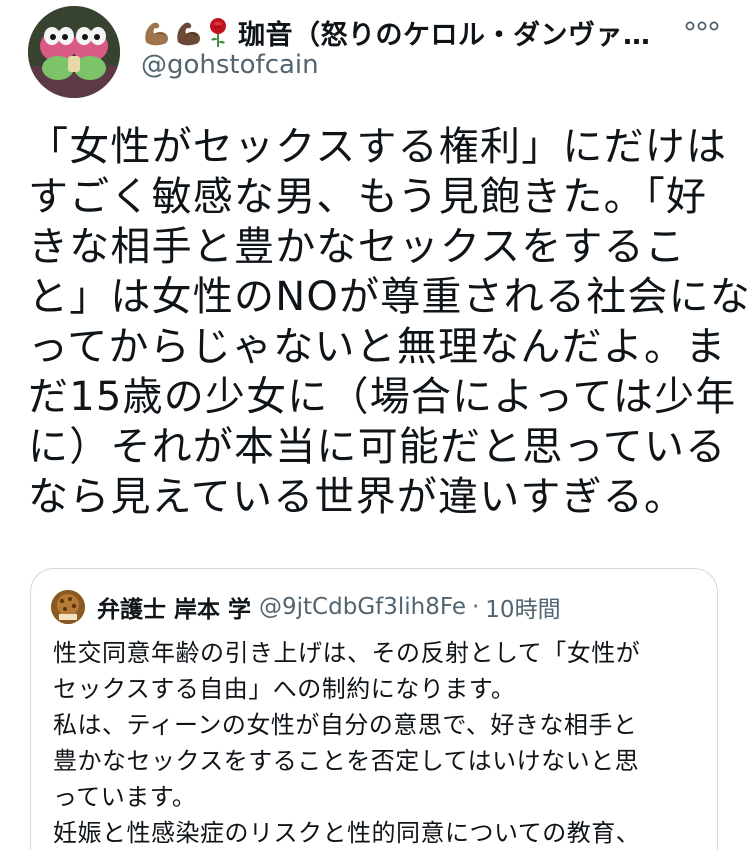  What do you see at coordinates (382, 397) in the screenshot?
I see `tweet-text-line: だ15歳の少女に（場合によっては少年` at bounding box center [382, 397].